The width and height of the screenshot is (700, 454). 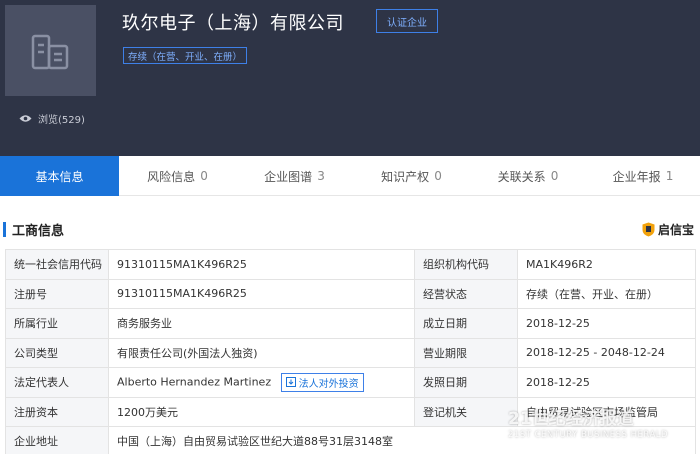 What do you see at coordinates (261, 323) in the screenshot?
I see `field-value: 商务服务业` at bounding box center [261, 323].